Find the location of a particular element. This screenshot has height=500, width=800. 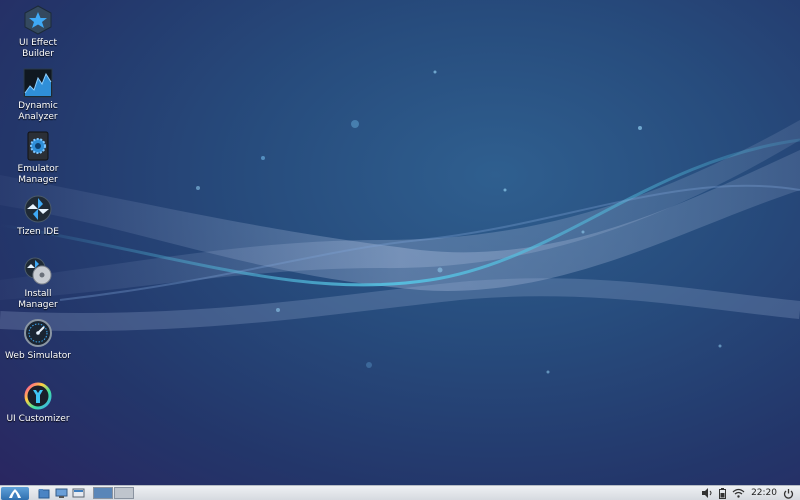

distro-logo-icon is located at coordinates (15, 493).